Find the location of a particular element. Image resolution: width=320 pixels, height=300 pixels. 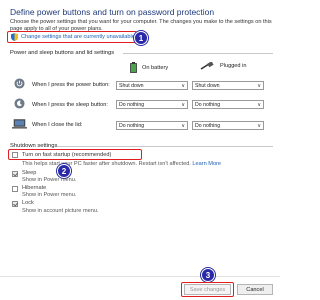

lid-icon is located at coordinates (19, 124).